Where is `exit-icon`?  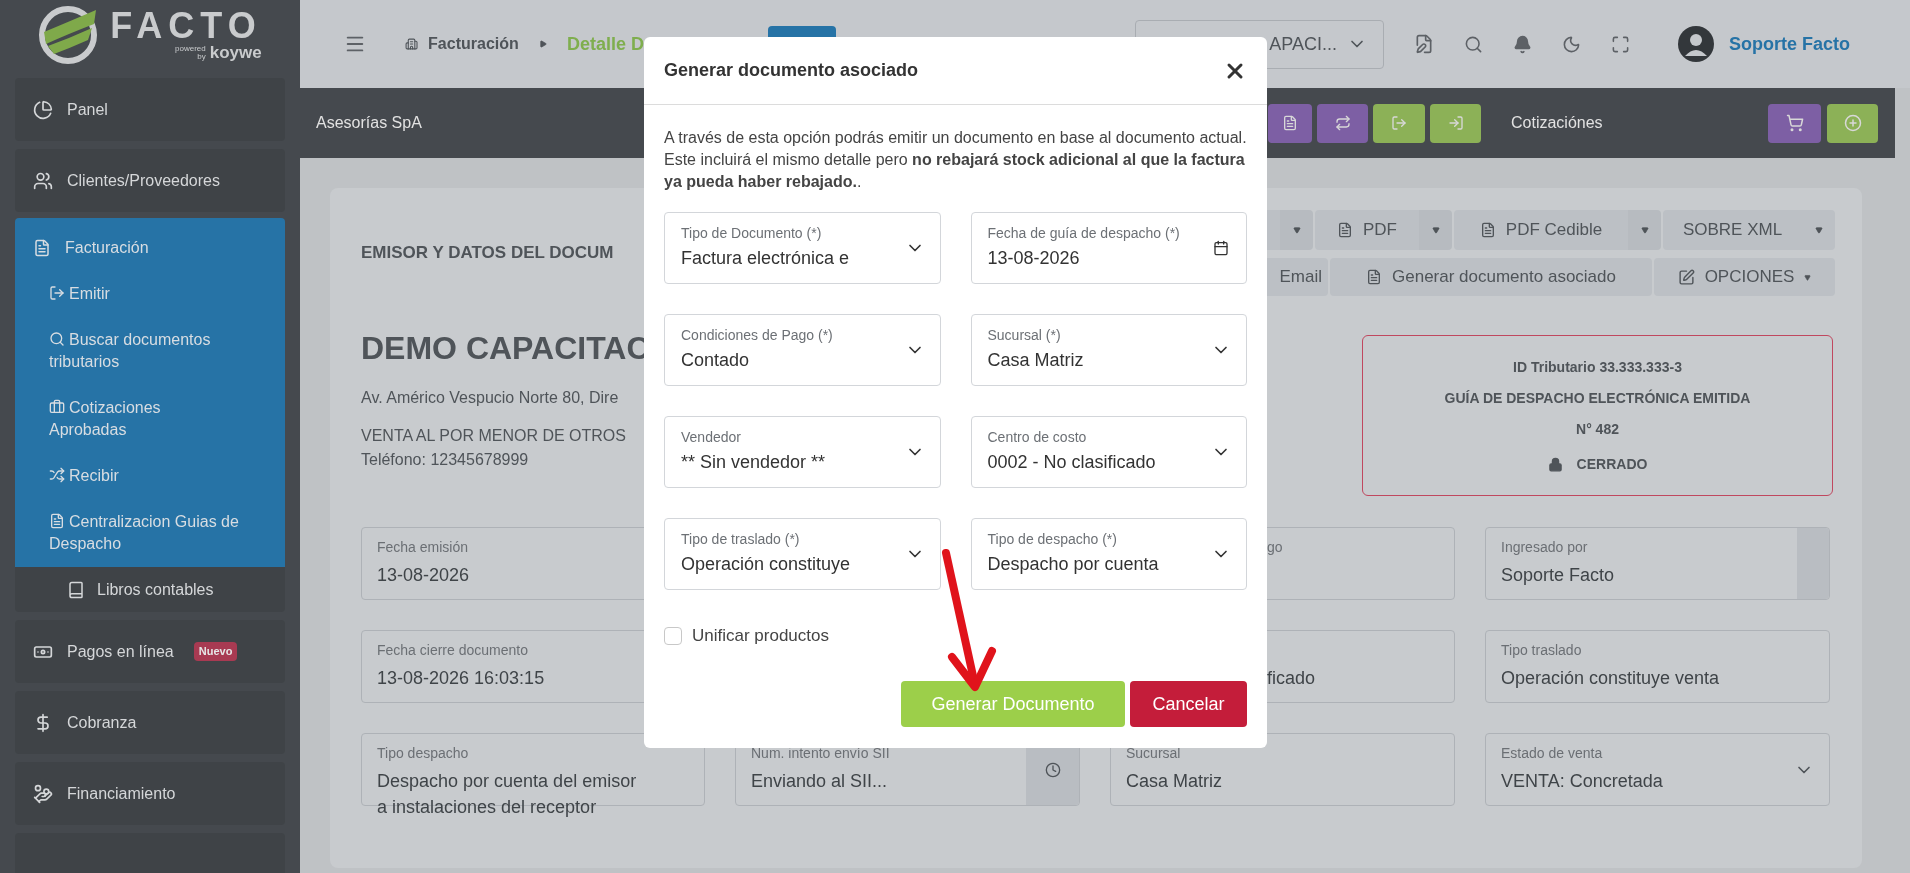 exit-icon is located at coordinates (1399, 123).